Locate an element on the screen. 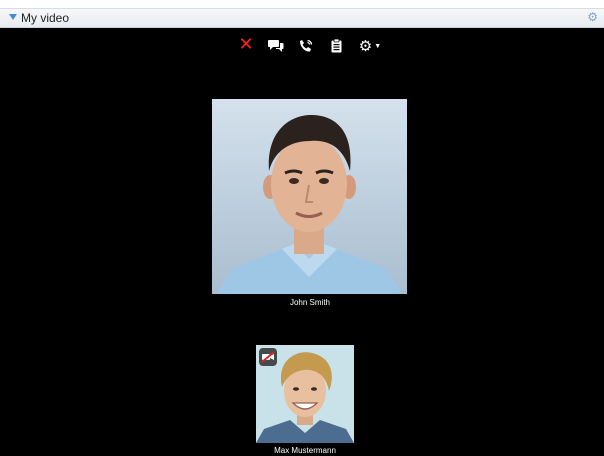 Image resolution: width=604 pixels, height=456 pixels. end-call-button: ✕ is located at coordinates (246, 43).